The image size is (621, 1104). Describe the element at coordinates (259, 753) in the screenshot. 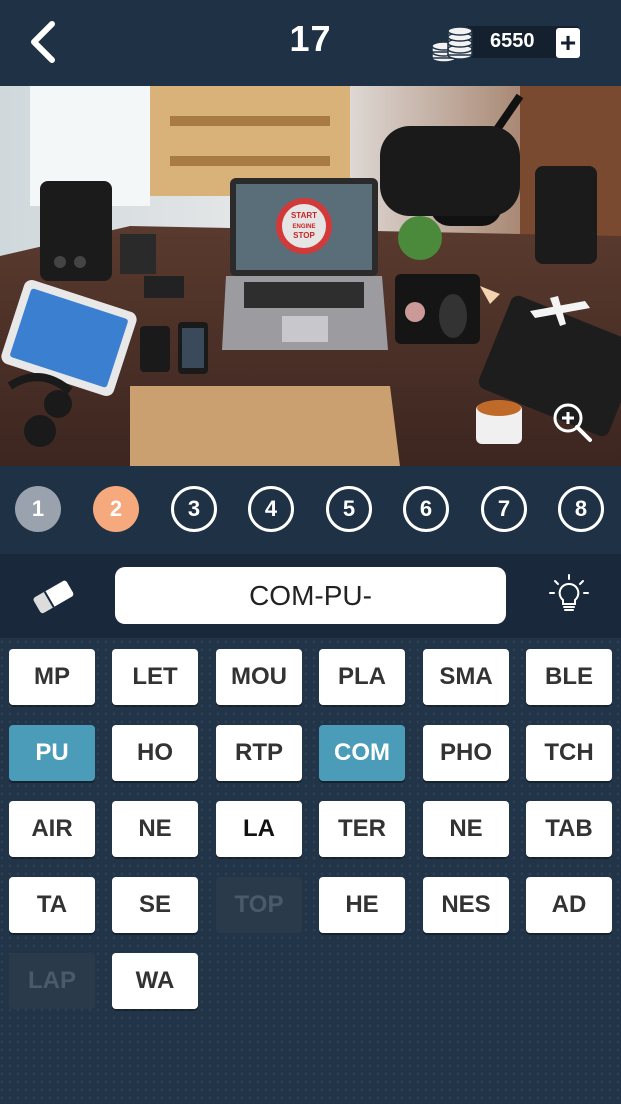

I see `syllable-tile: RTP` at that location.